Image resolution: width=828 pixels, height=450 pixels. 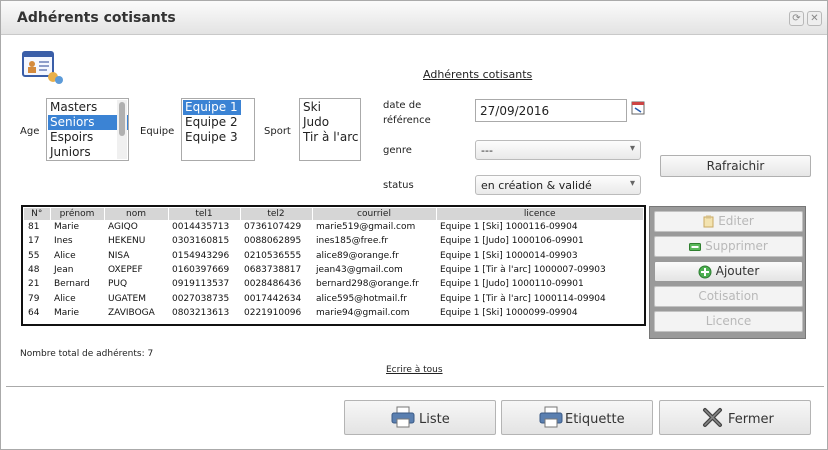 I want to click on table-cell: AGIQO, so click(x=123, y=227).